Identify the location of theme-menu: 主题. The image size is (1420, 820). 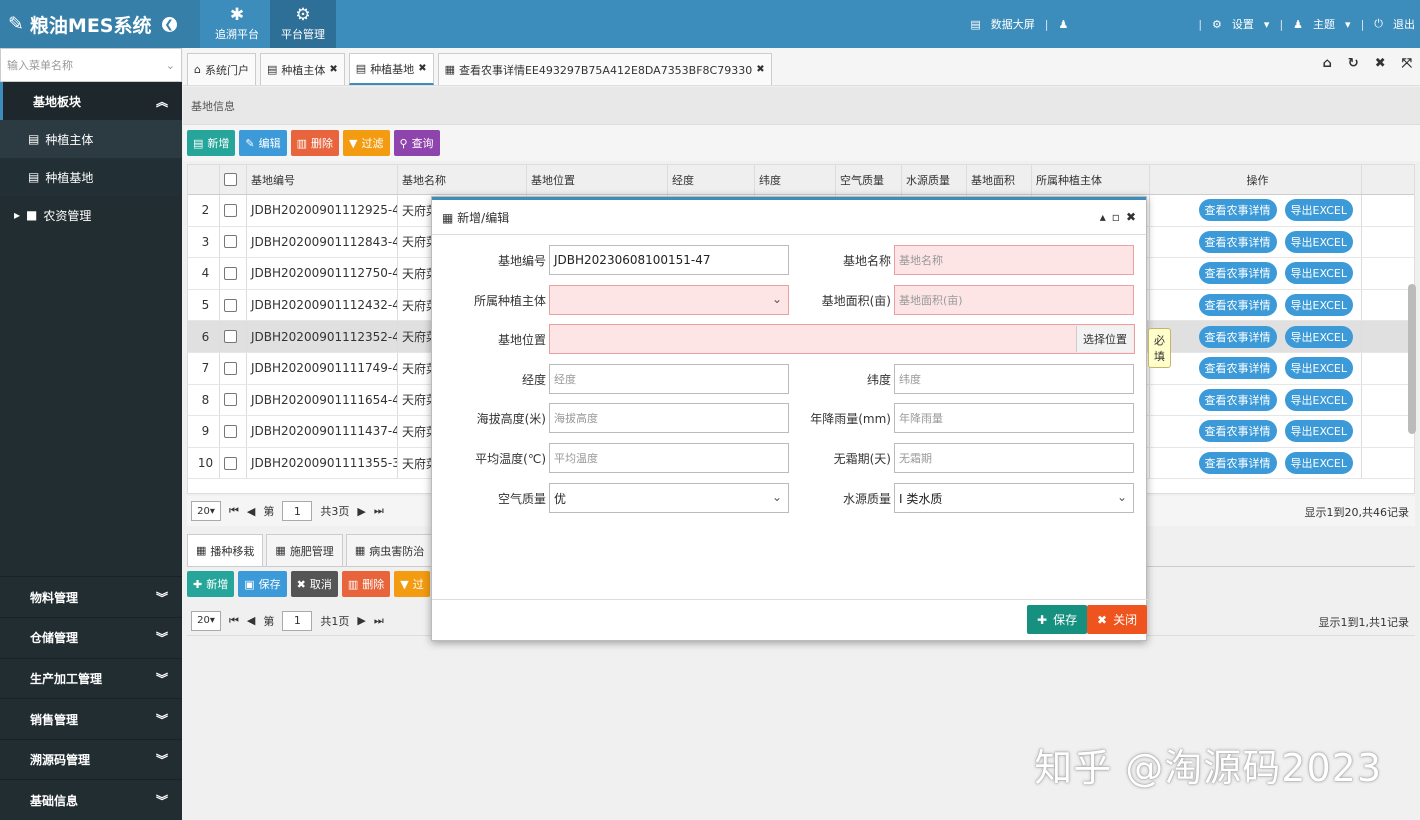
(1324, 24).